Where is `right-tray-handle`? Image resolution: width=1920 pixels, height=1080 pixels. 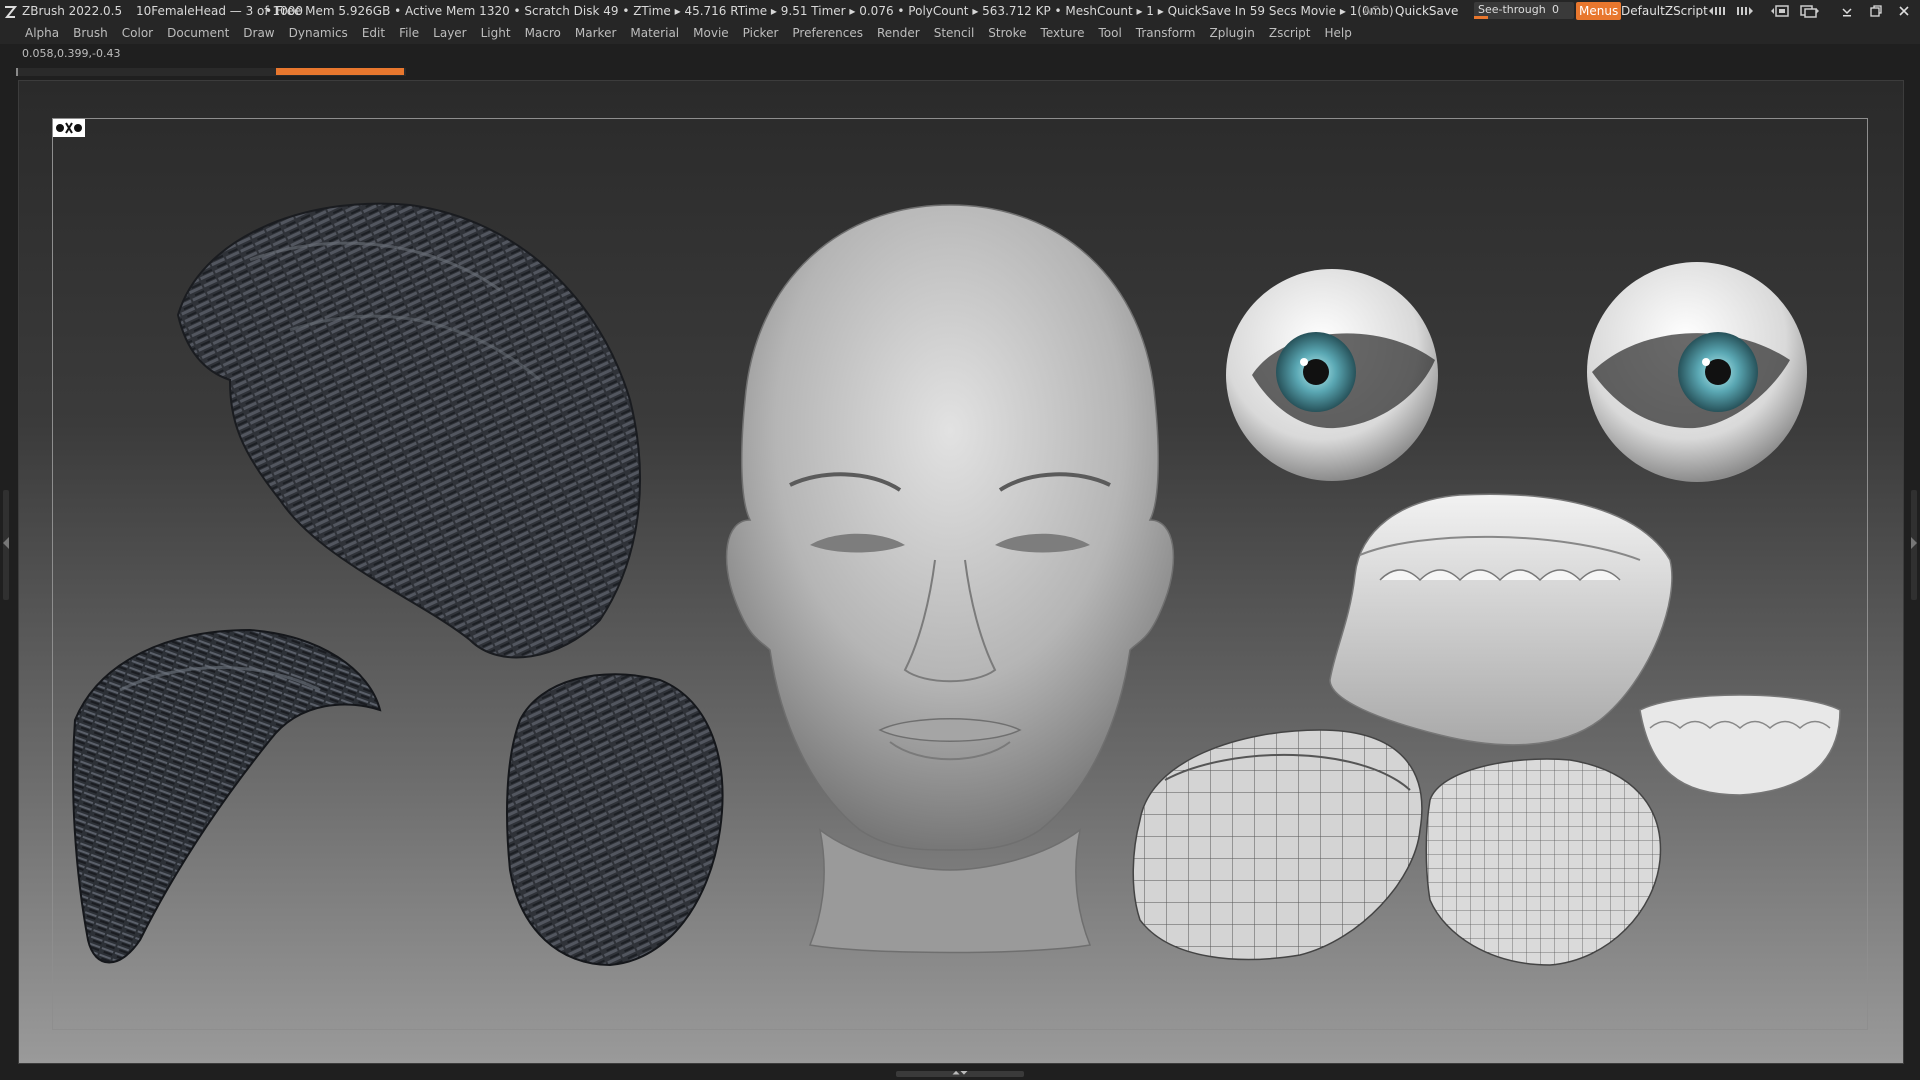
right-tray-handle is located at coordinates (1914, 545).